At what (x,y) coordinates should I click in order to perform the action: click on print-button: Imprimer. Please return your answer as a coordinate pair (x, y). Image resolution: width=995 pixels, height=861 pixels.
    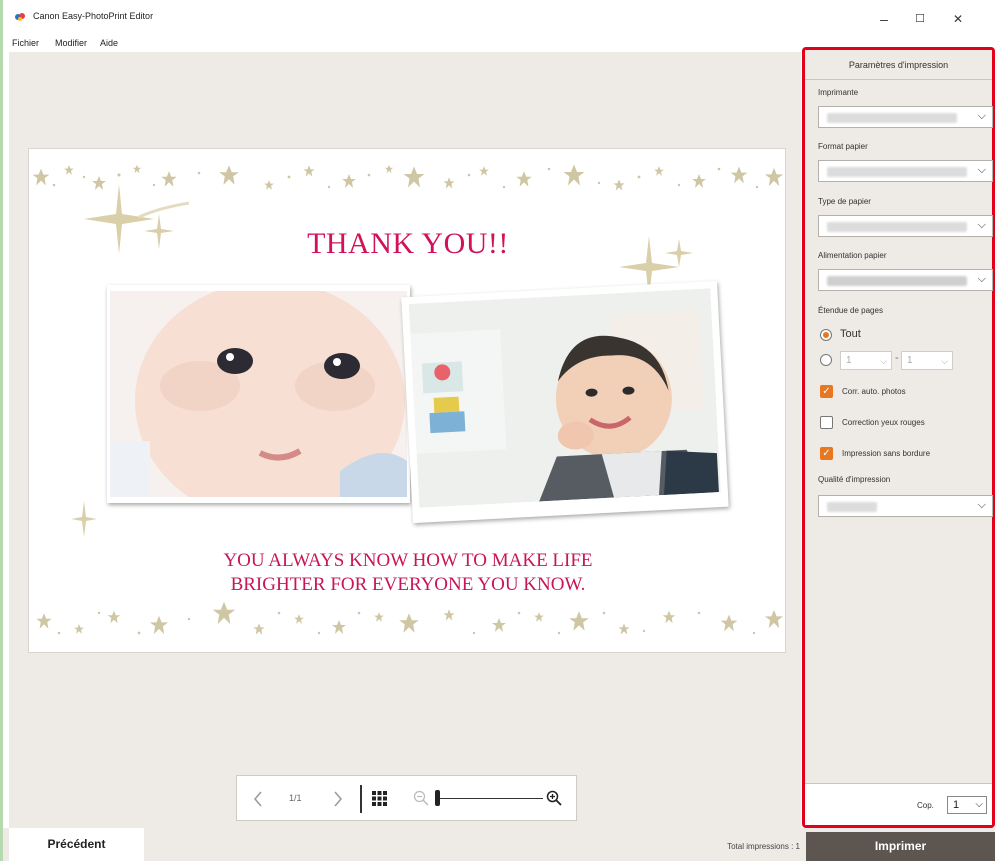
    Looking at the image, I should click on (900, 846).